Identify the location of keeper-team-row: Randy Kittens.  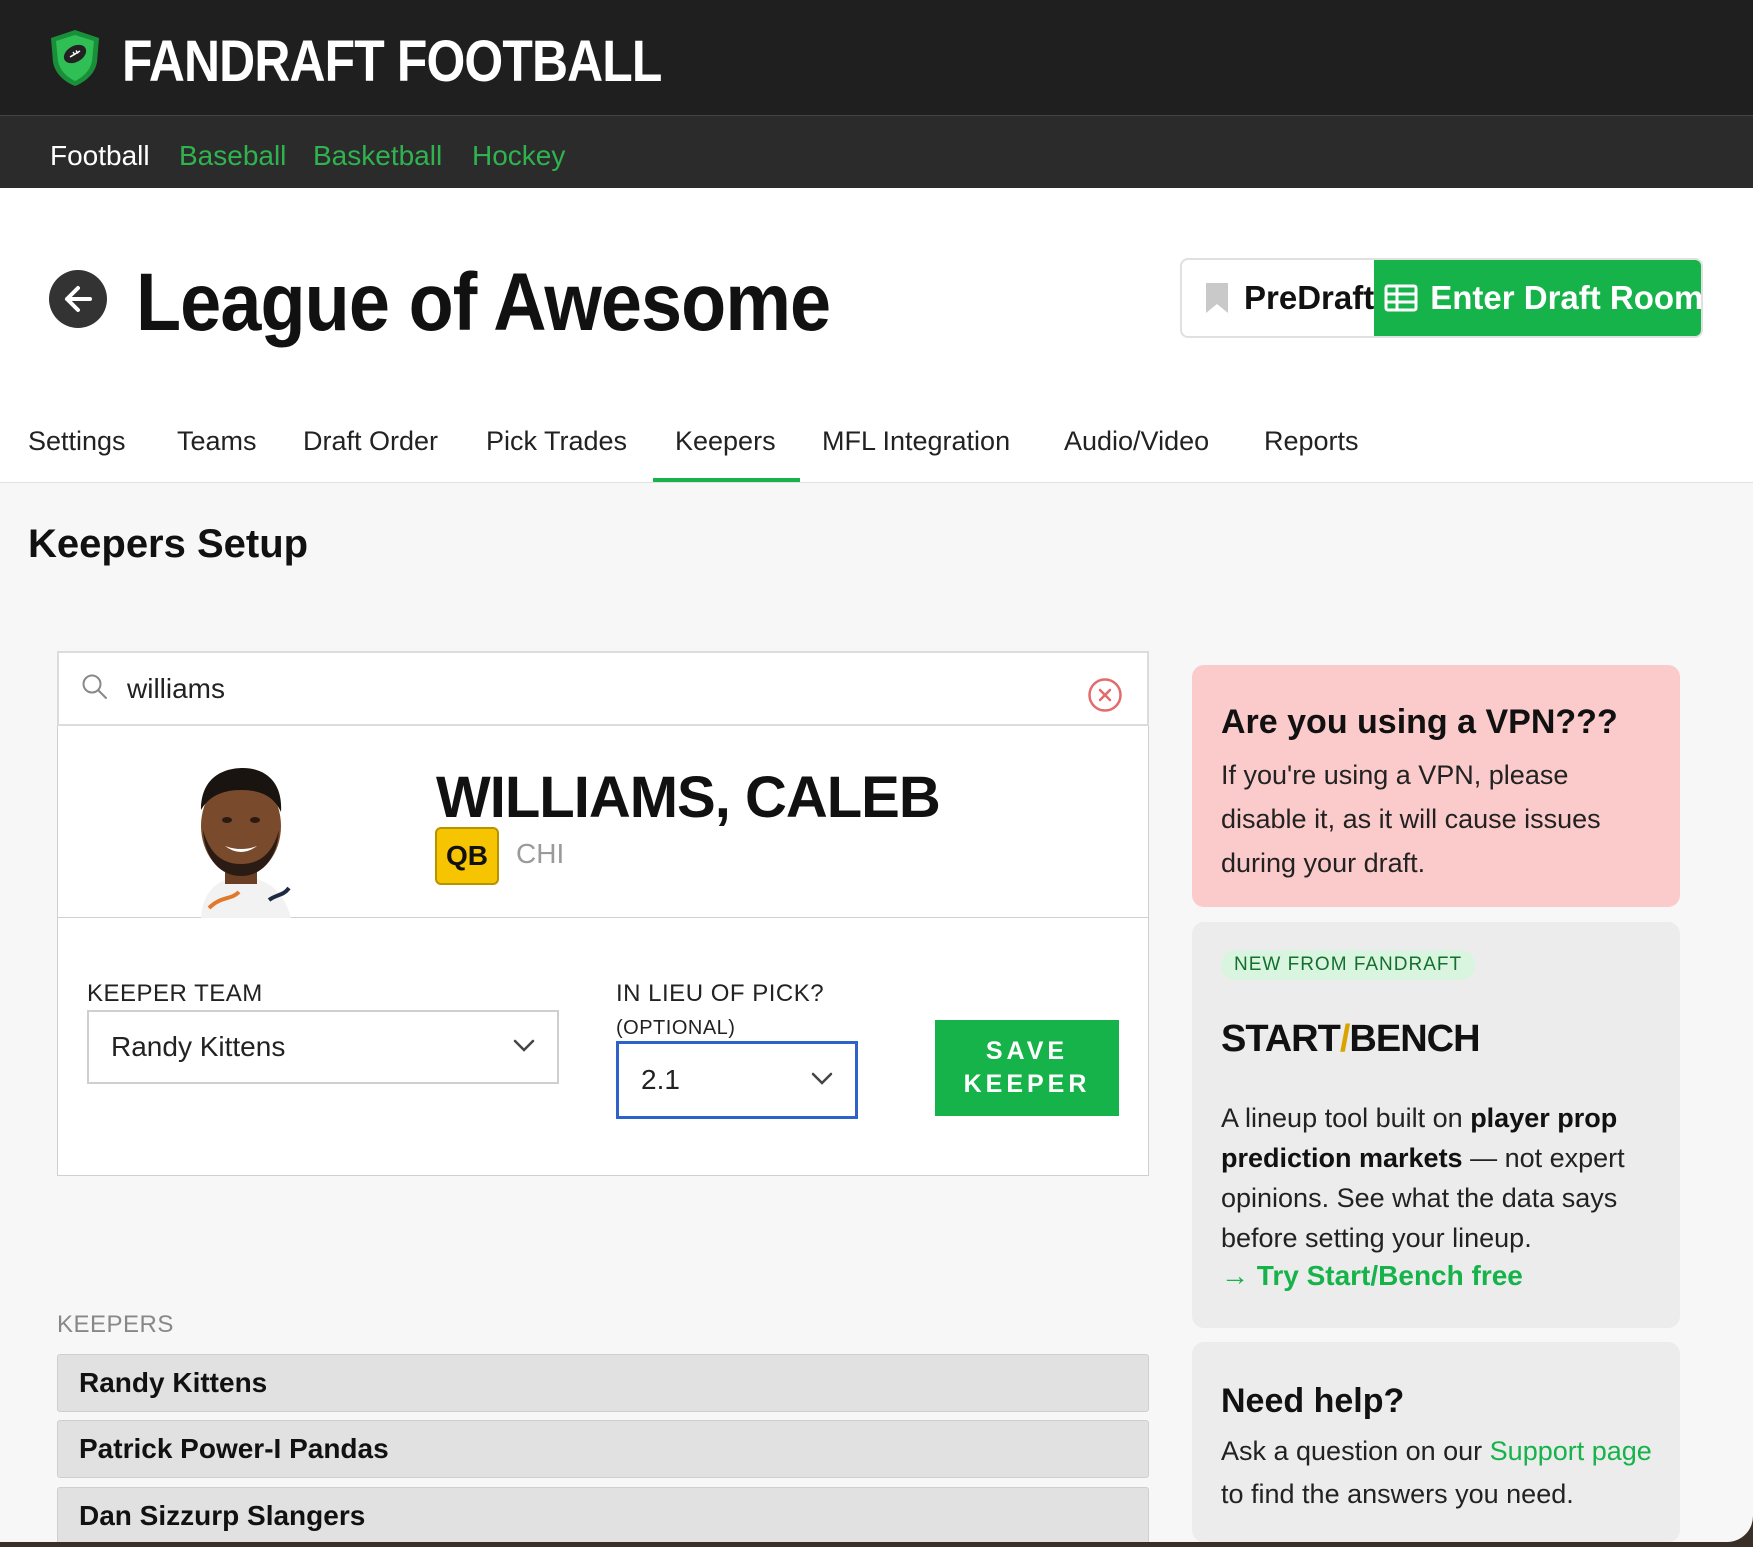
(603, 1383).